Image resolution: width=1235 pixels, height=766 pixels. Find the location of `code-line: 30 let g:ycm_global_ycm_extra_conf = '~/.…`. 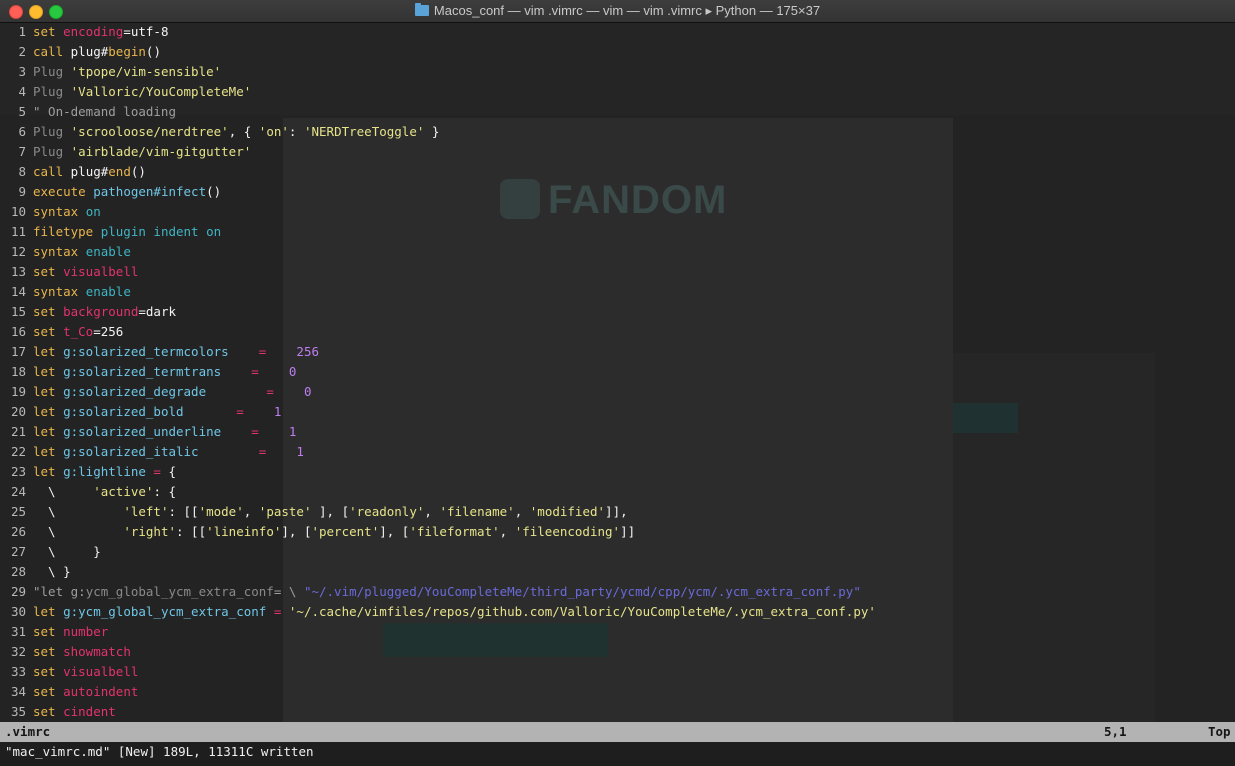

code-line: 30 let g:ycm_global_ycm_extra_conf = '~/.… is located at coordinates (617, 612).